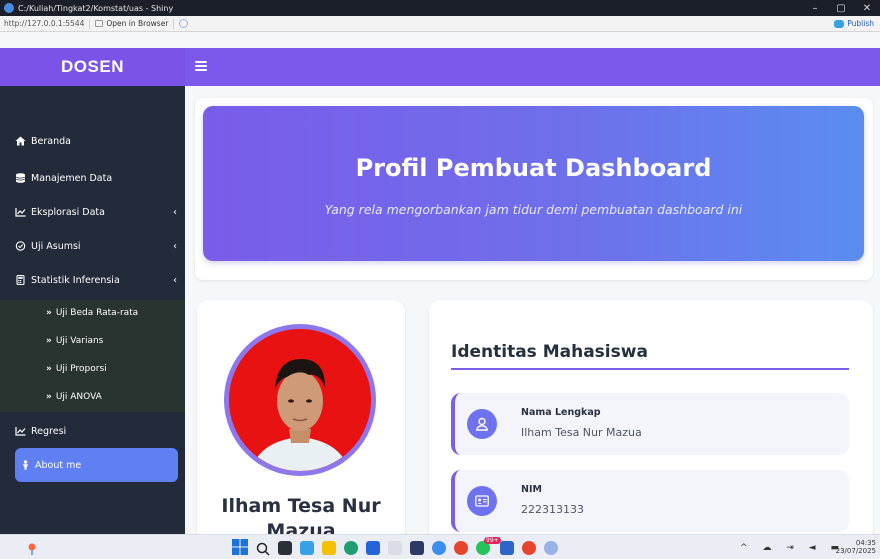 The height and width of the screenshot is (559, 880). I want to click on submenu-item-uji-varians: » Uji Varians, so click(74, 341).